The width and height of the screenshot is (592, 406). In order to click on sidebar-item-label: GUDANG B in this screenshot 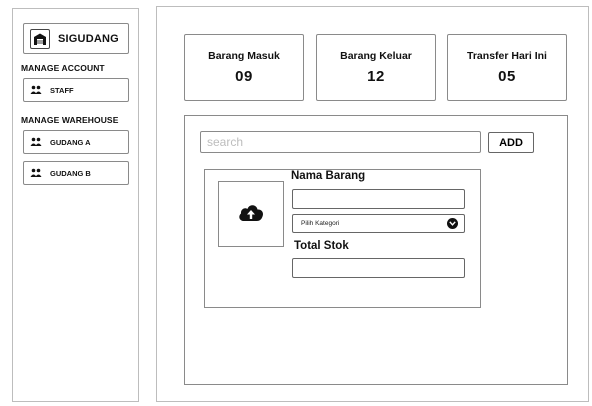, I will do `click(70, 173)`.